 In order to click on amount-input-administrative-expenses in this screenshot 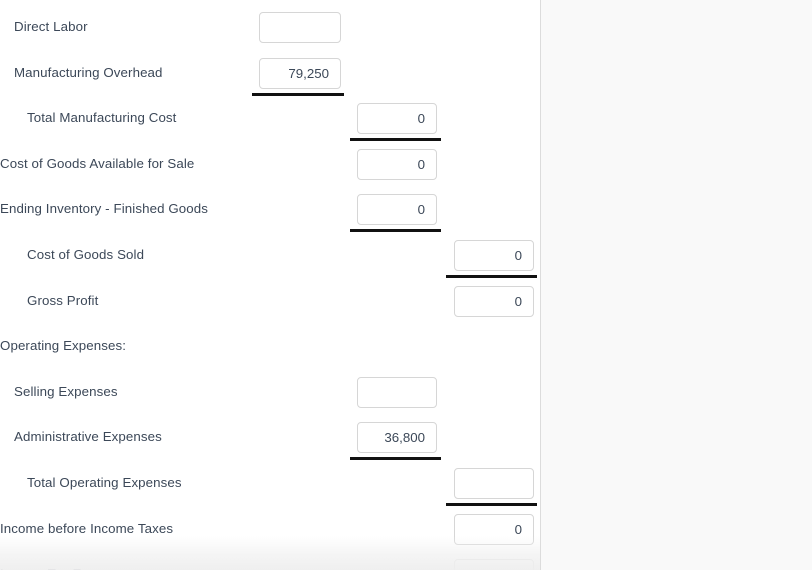, I will do `click(397, 438)`.